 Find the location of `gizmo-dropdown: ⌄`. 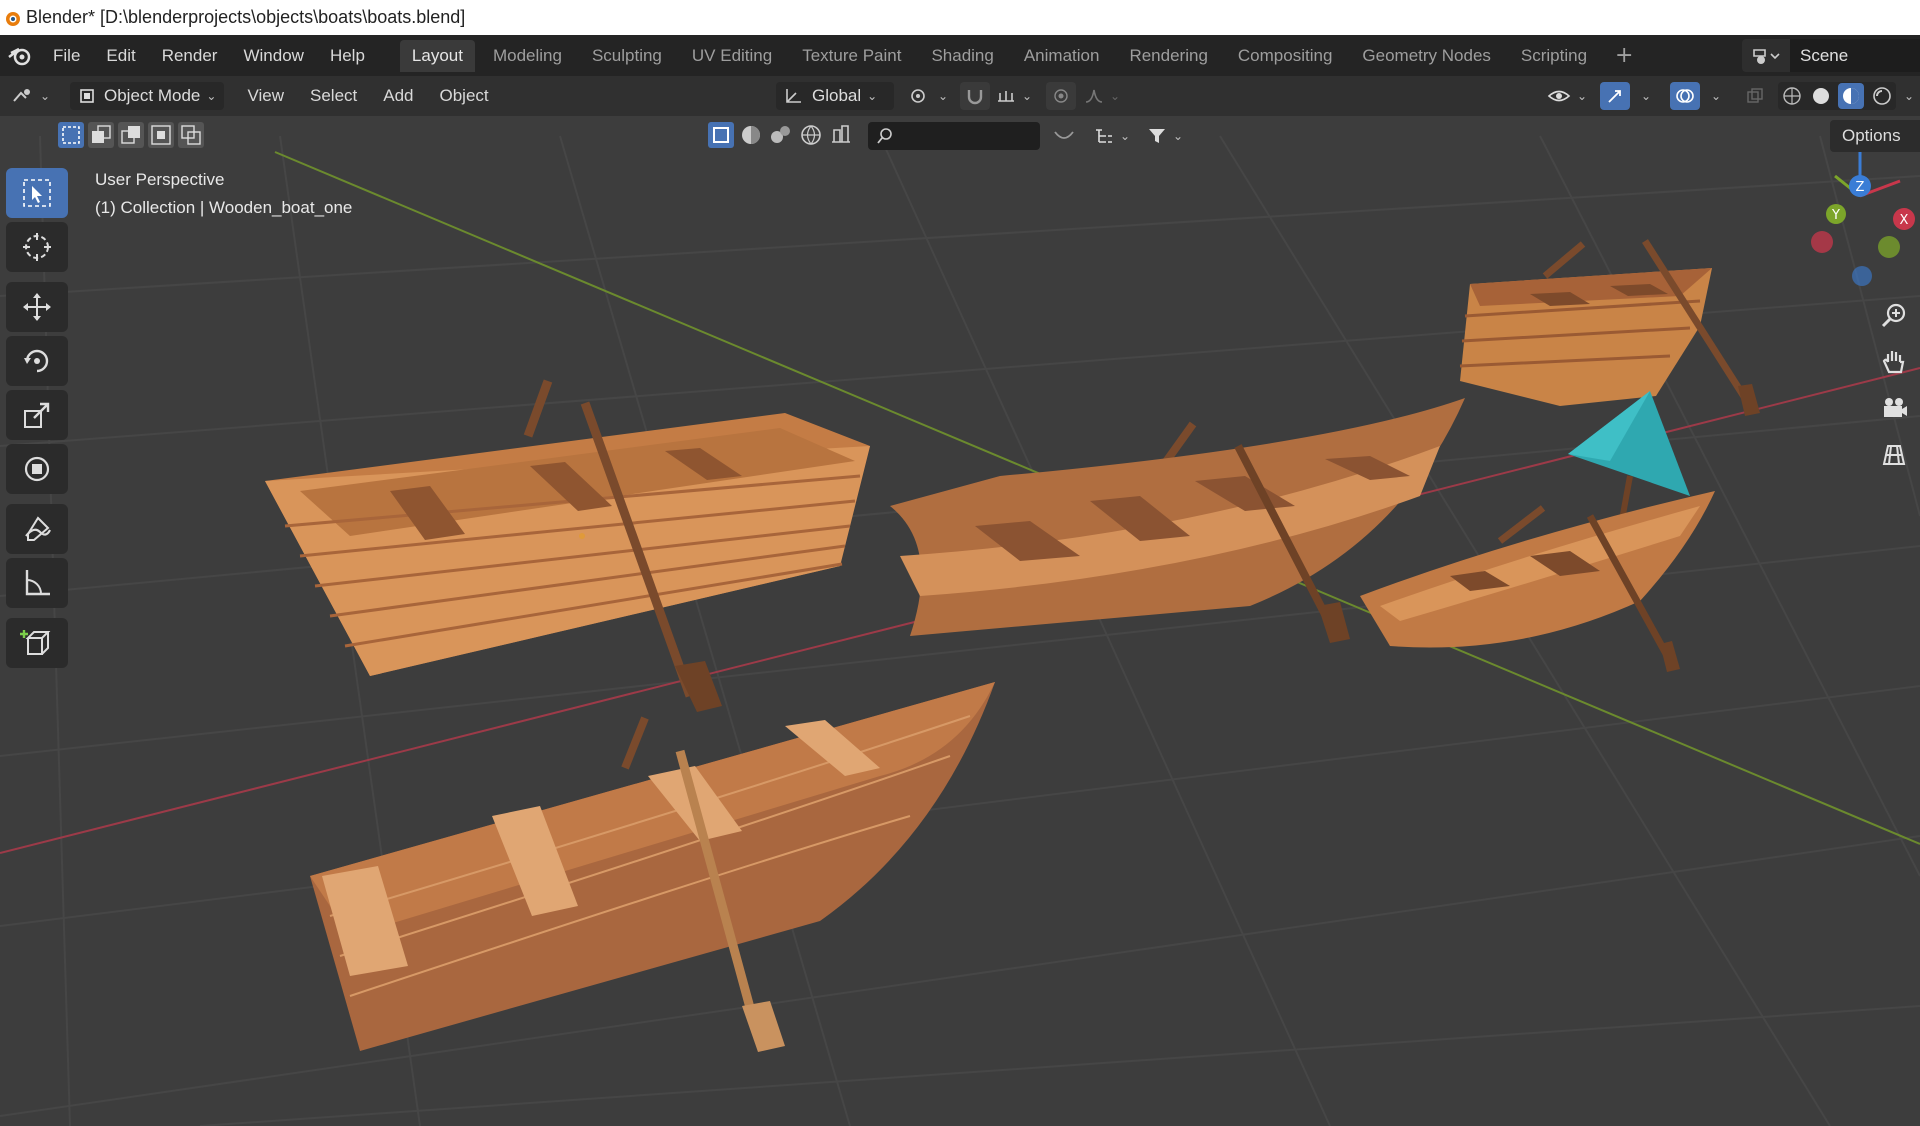

gizmo-dropdown: ⌄ is located at coordinates (1646, 96).